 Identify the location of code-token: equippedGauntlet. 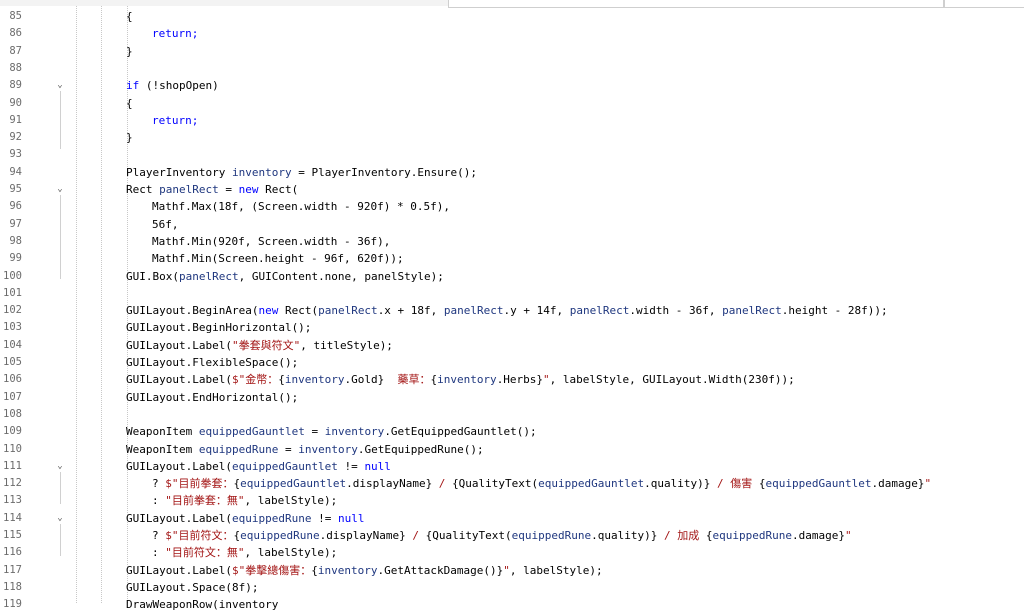
(591, 484).